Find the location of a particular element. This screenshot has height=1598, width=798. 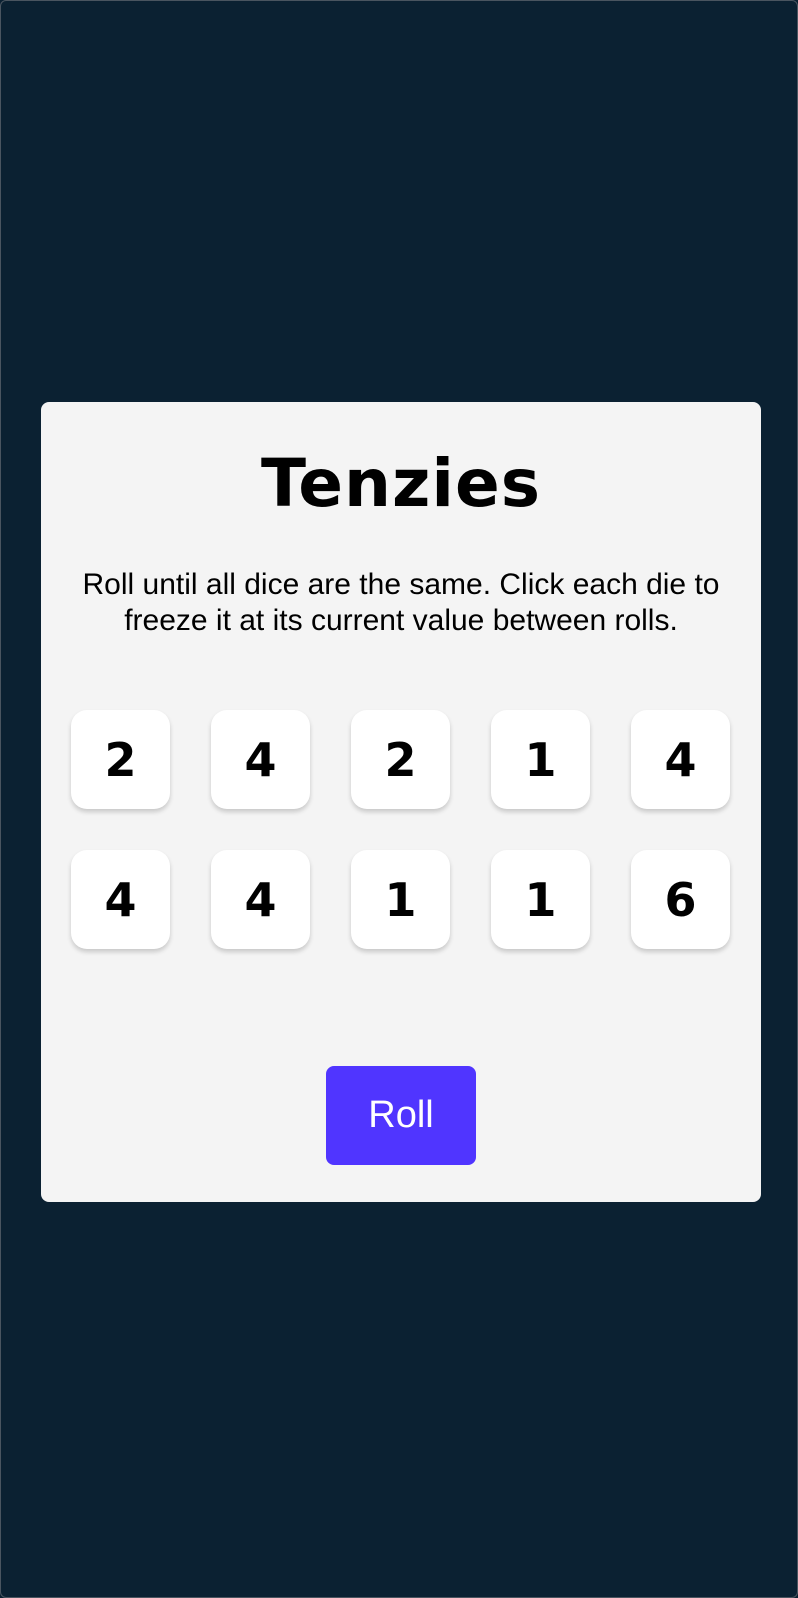

page-title: Tenzies is located at coordinates (401, 483).